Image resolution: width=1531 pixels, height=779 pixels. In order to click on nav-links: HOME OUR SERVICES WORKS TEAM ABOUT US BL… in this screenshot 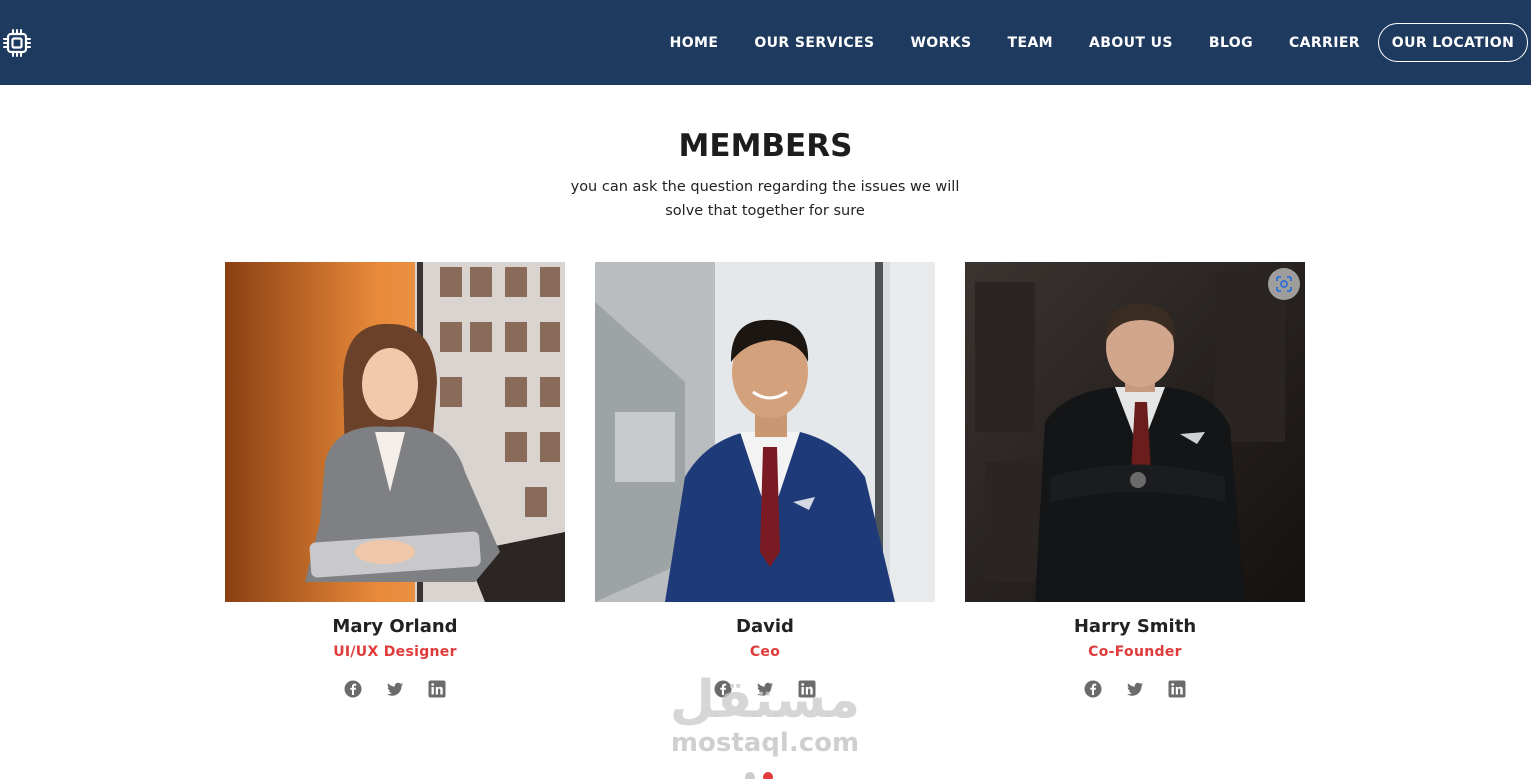, I will do `click(1099, 42)`.